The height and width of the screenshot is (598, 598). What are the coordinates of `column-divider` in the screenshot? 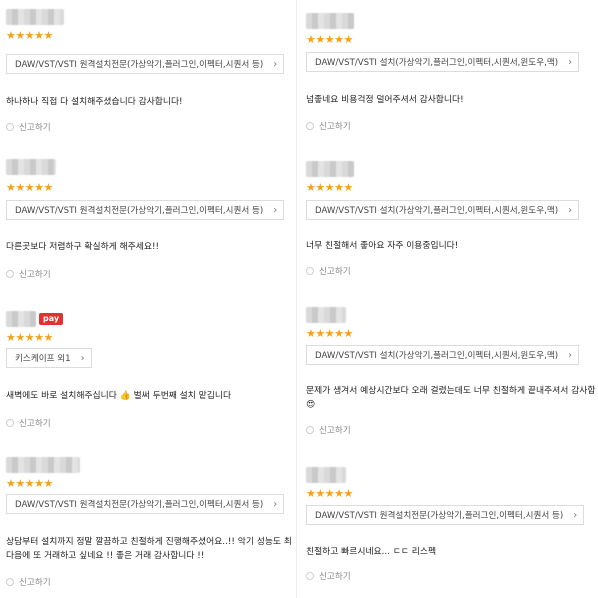 It's located at (296, 299).